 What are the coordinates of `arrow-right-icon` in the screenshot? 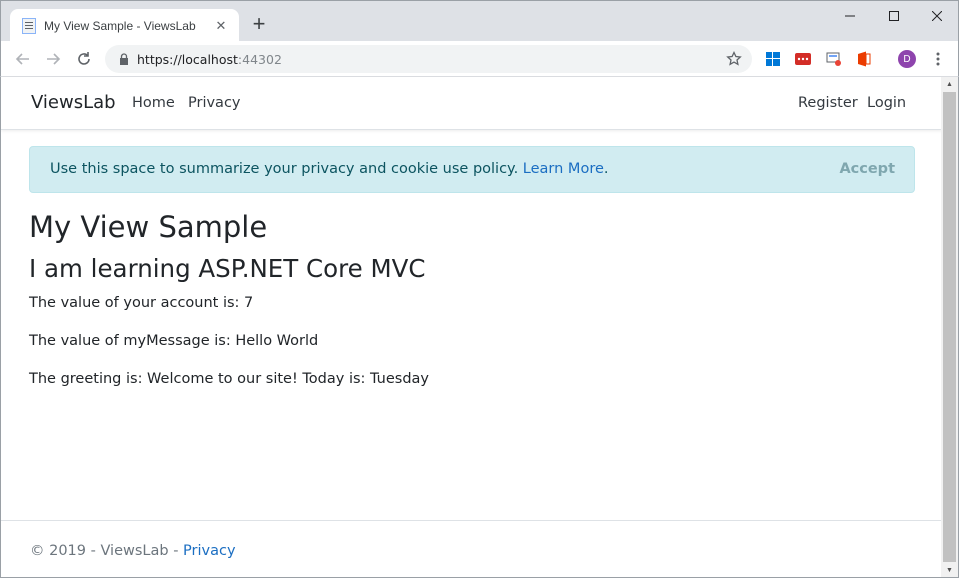 It's located at (54, 59).